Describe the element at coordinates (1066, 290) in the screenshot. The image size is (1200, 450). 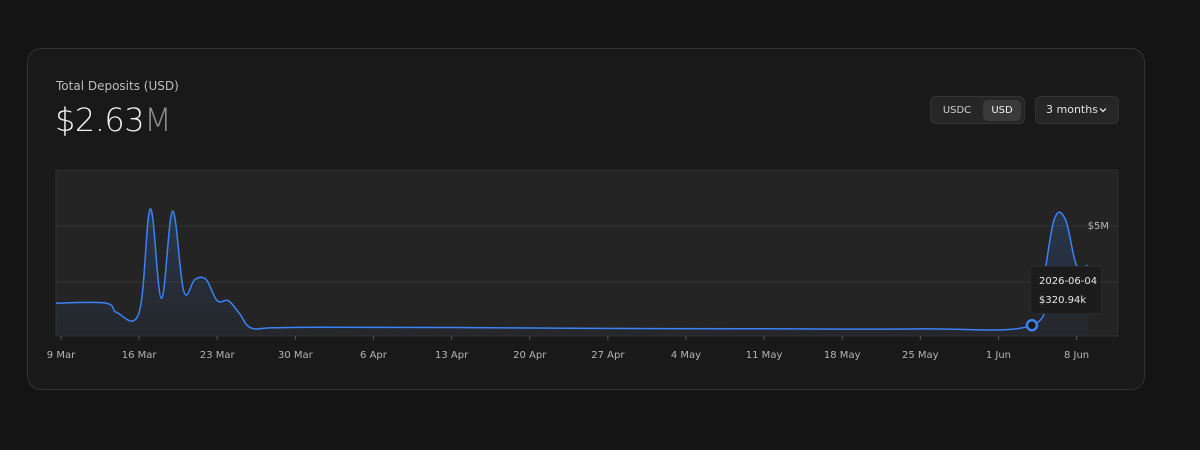
I see `tooltip: 2026-06-04 $320.94k` at that location.